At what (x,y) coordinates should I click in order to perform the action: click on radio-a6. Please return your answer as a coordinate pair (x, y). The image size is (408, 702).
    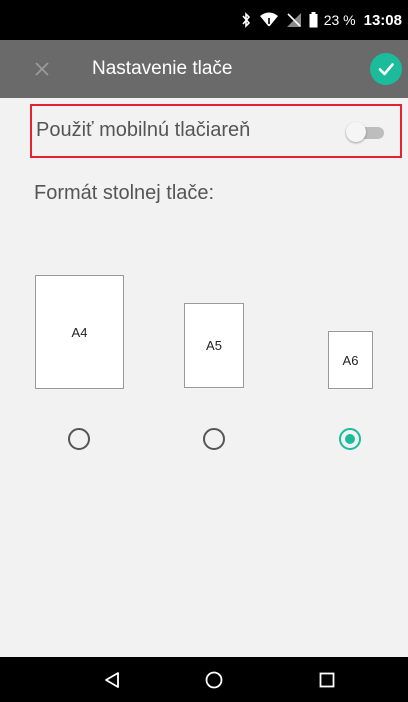
    Looking at the image, I should click on (350, 439).